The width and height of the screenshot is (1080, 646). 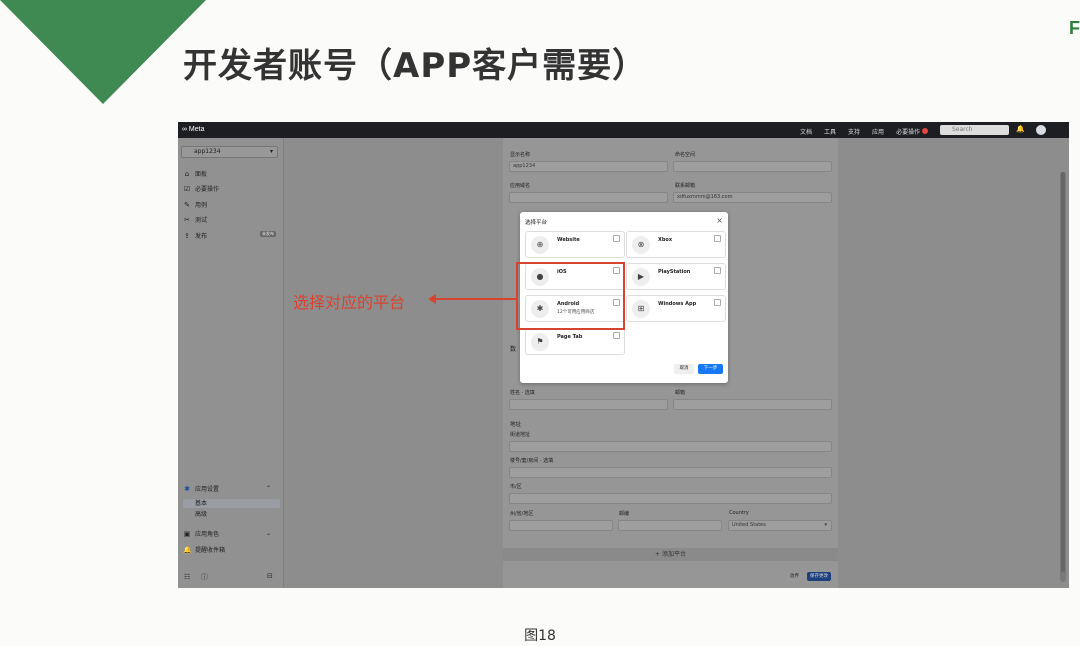 What do you see at coordinates (670, 498) in the screenshot?
I see `city-field` at bounding box center [670, 498].